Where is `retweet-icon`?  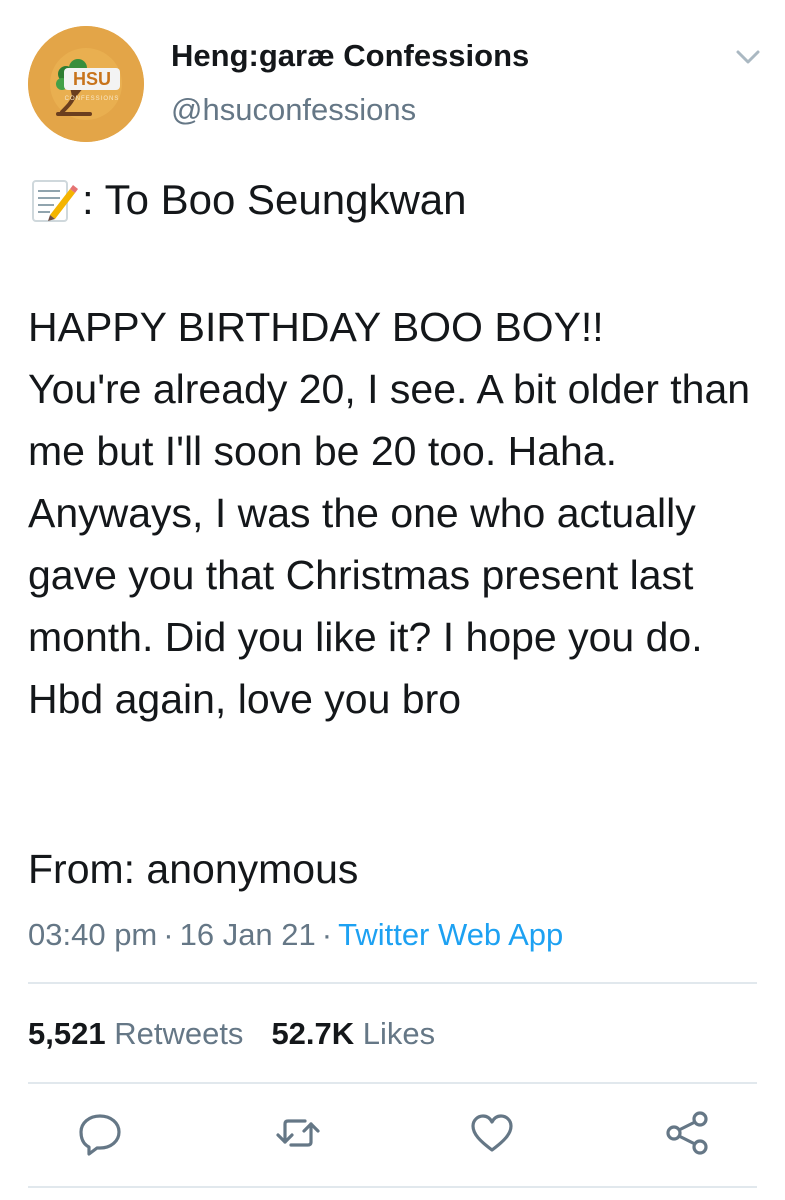
retweet-icon is located at coordinates (298, 1133).